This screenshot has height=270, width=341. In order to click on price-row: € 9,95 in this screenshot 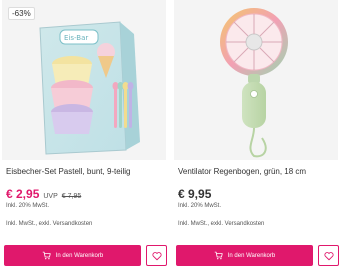, I will do `click(194, 194)`.